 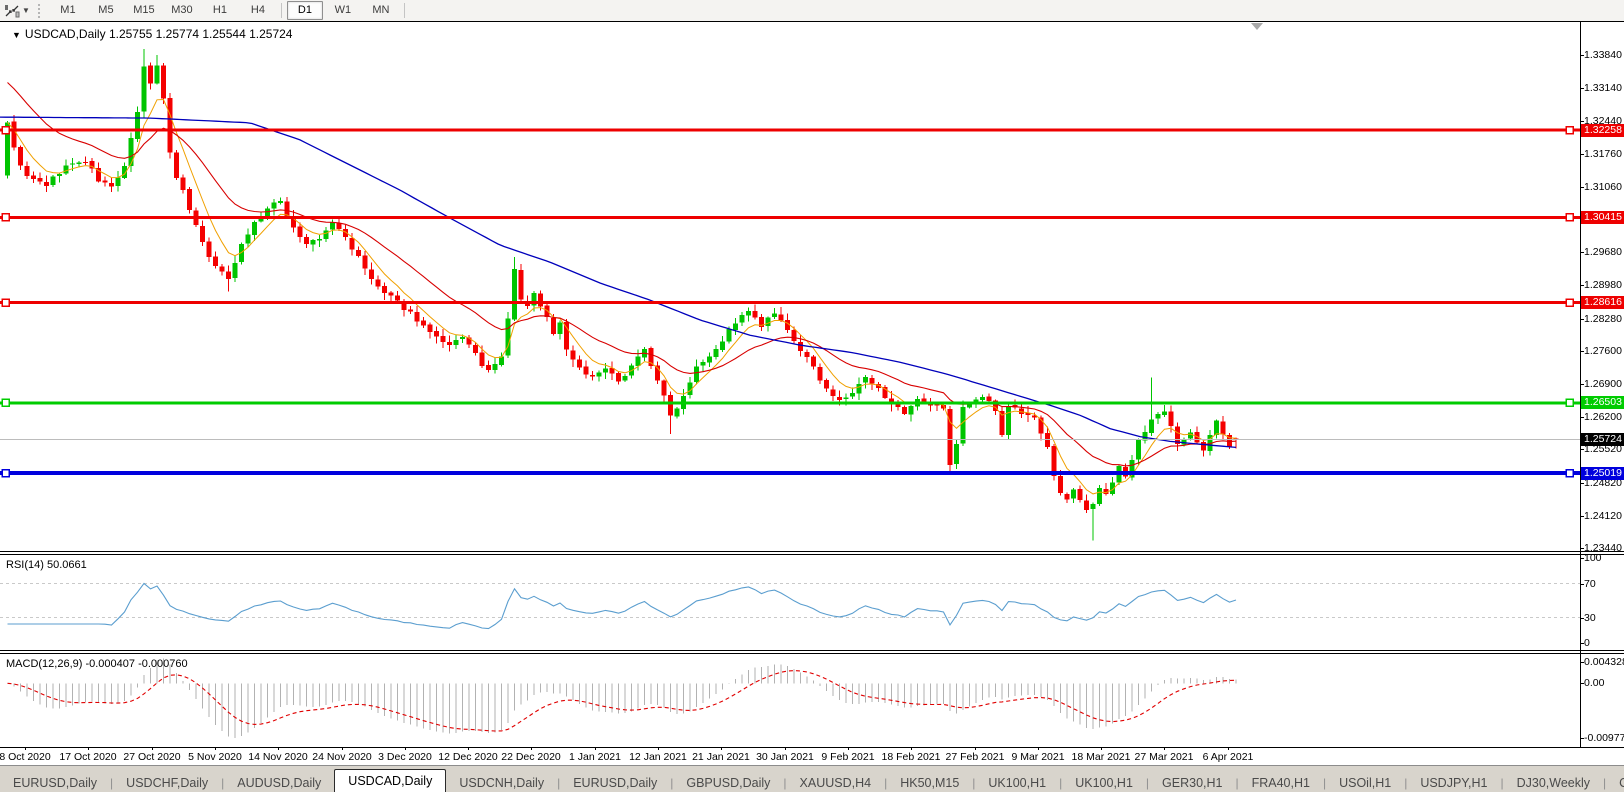 I want to click on timeframe-button-m30: M30, so click(x=182, y=10).